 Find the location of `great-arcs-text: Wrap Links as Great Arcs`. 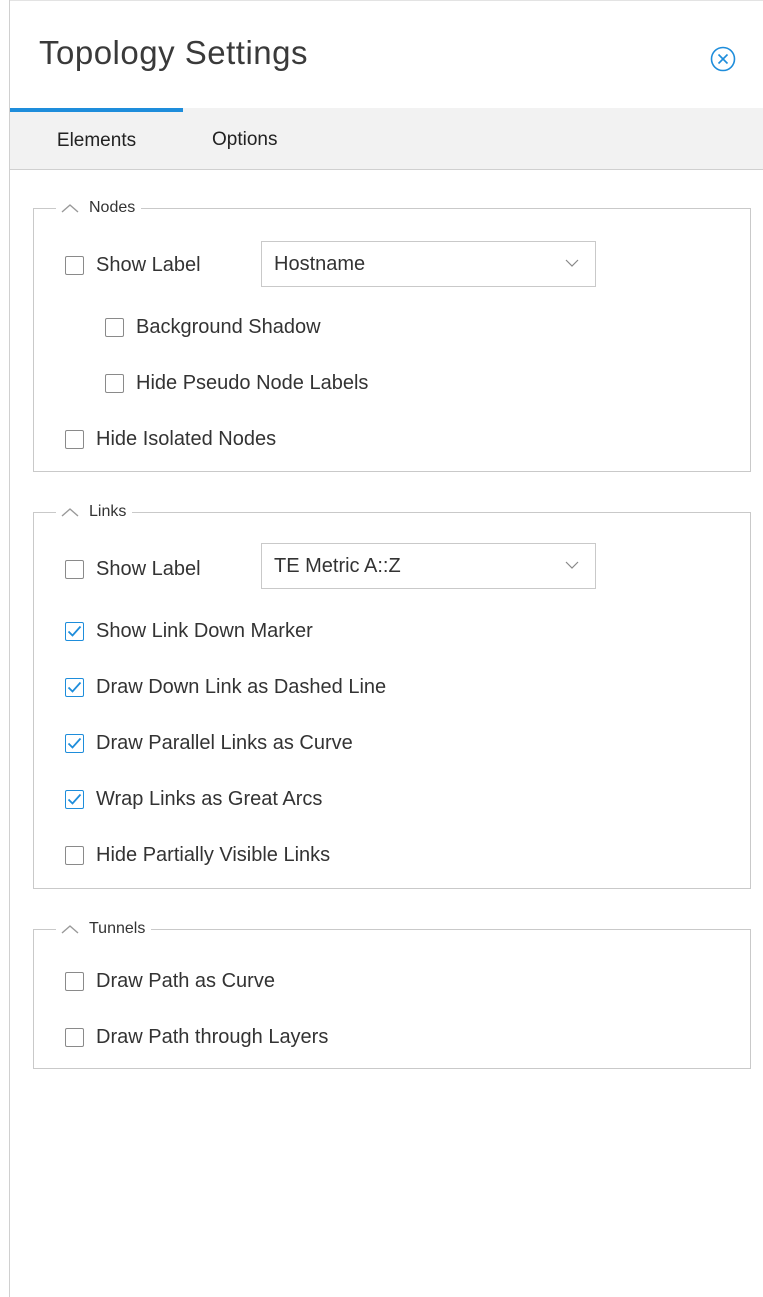

great-arcs-text: Wrap Links as Great Arcs is located at coordinates (209, 799).